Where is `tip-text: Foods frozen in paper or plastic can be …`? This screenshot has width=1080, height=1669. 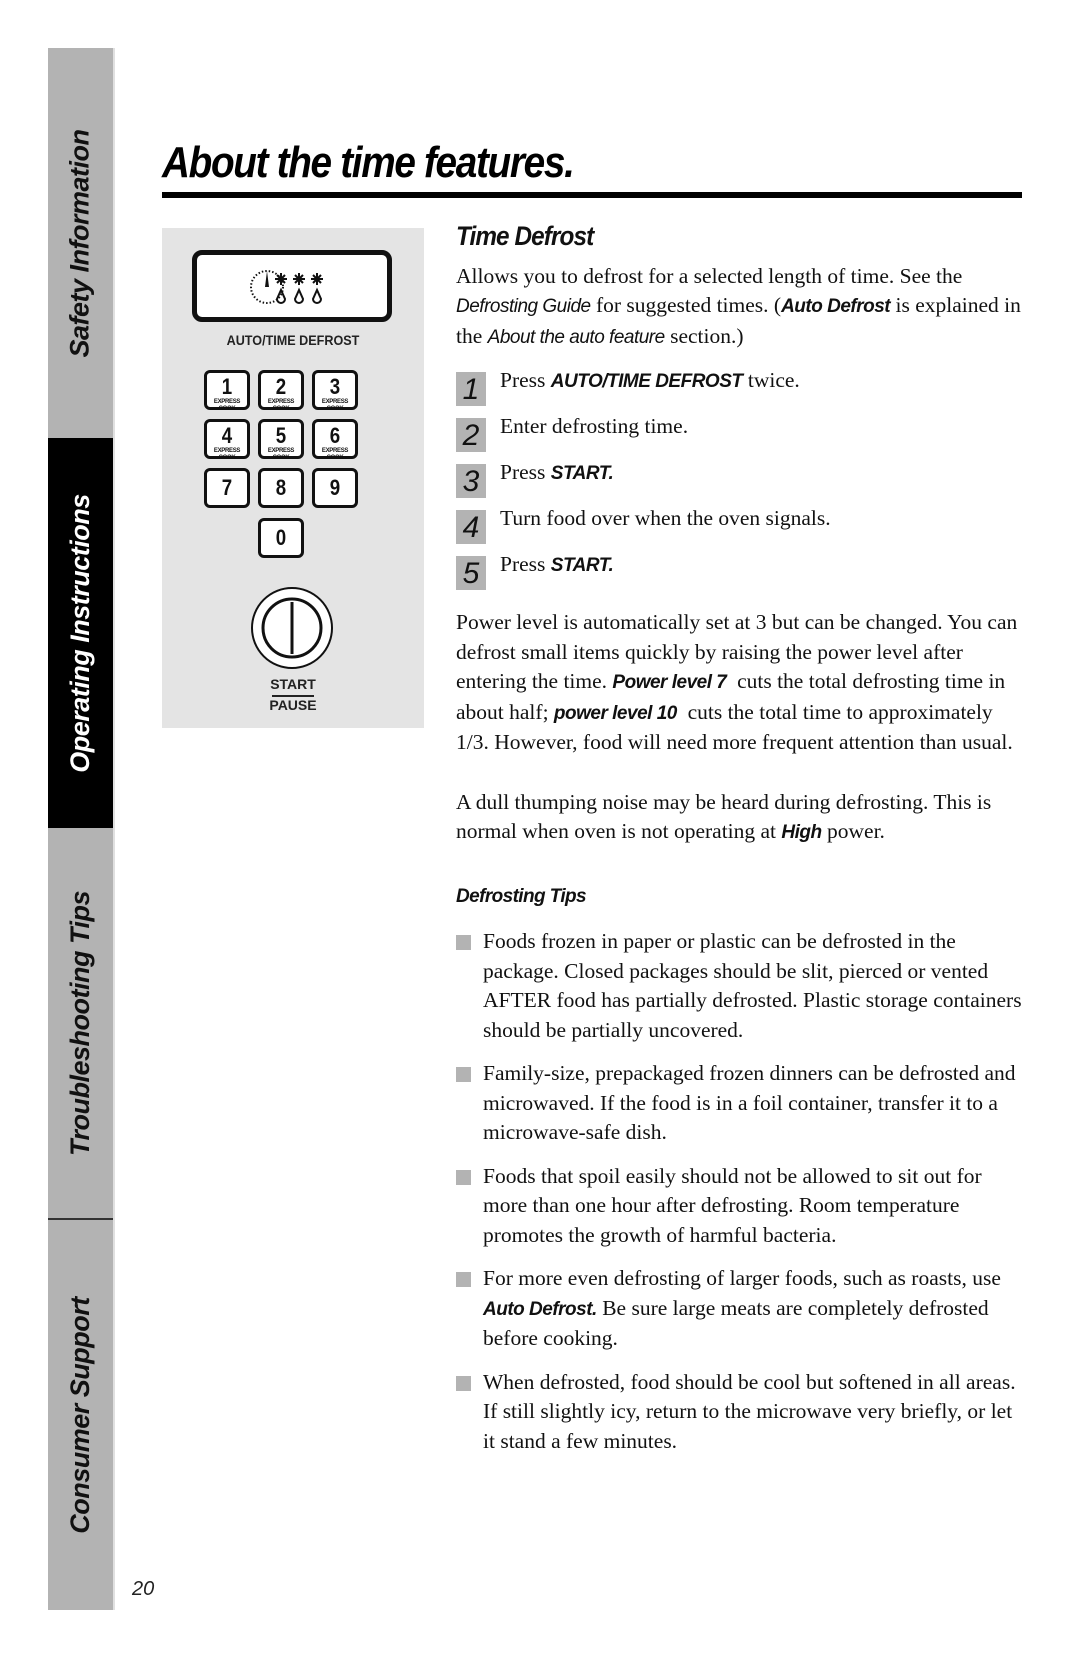 tip-text: Foods frozen in paper or plastic can be … is located at coordinates (752, 985).